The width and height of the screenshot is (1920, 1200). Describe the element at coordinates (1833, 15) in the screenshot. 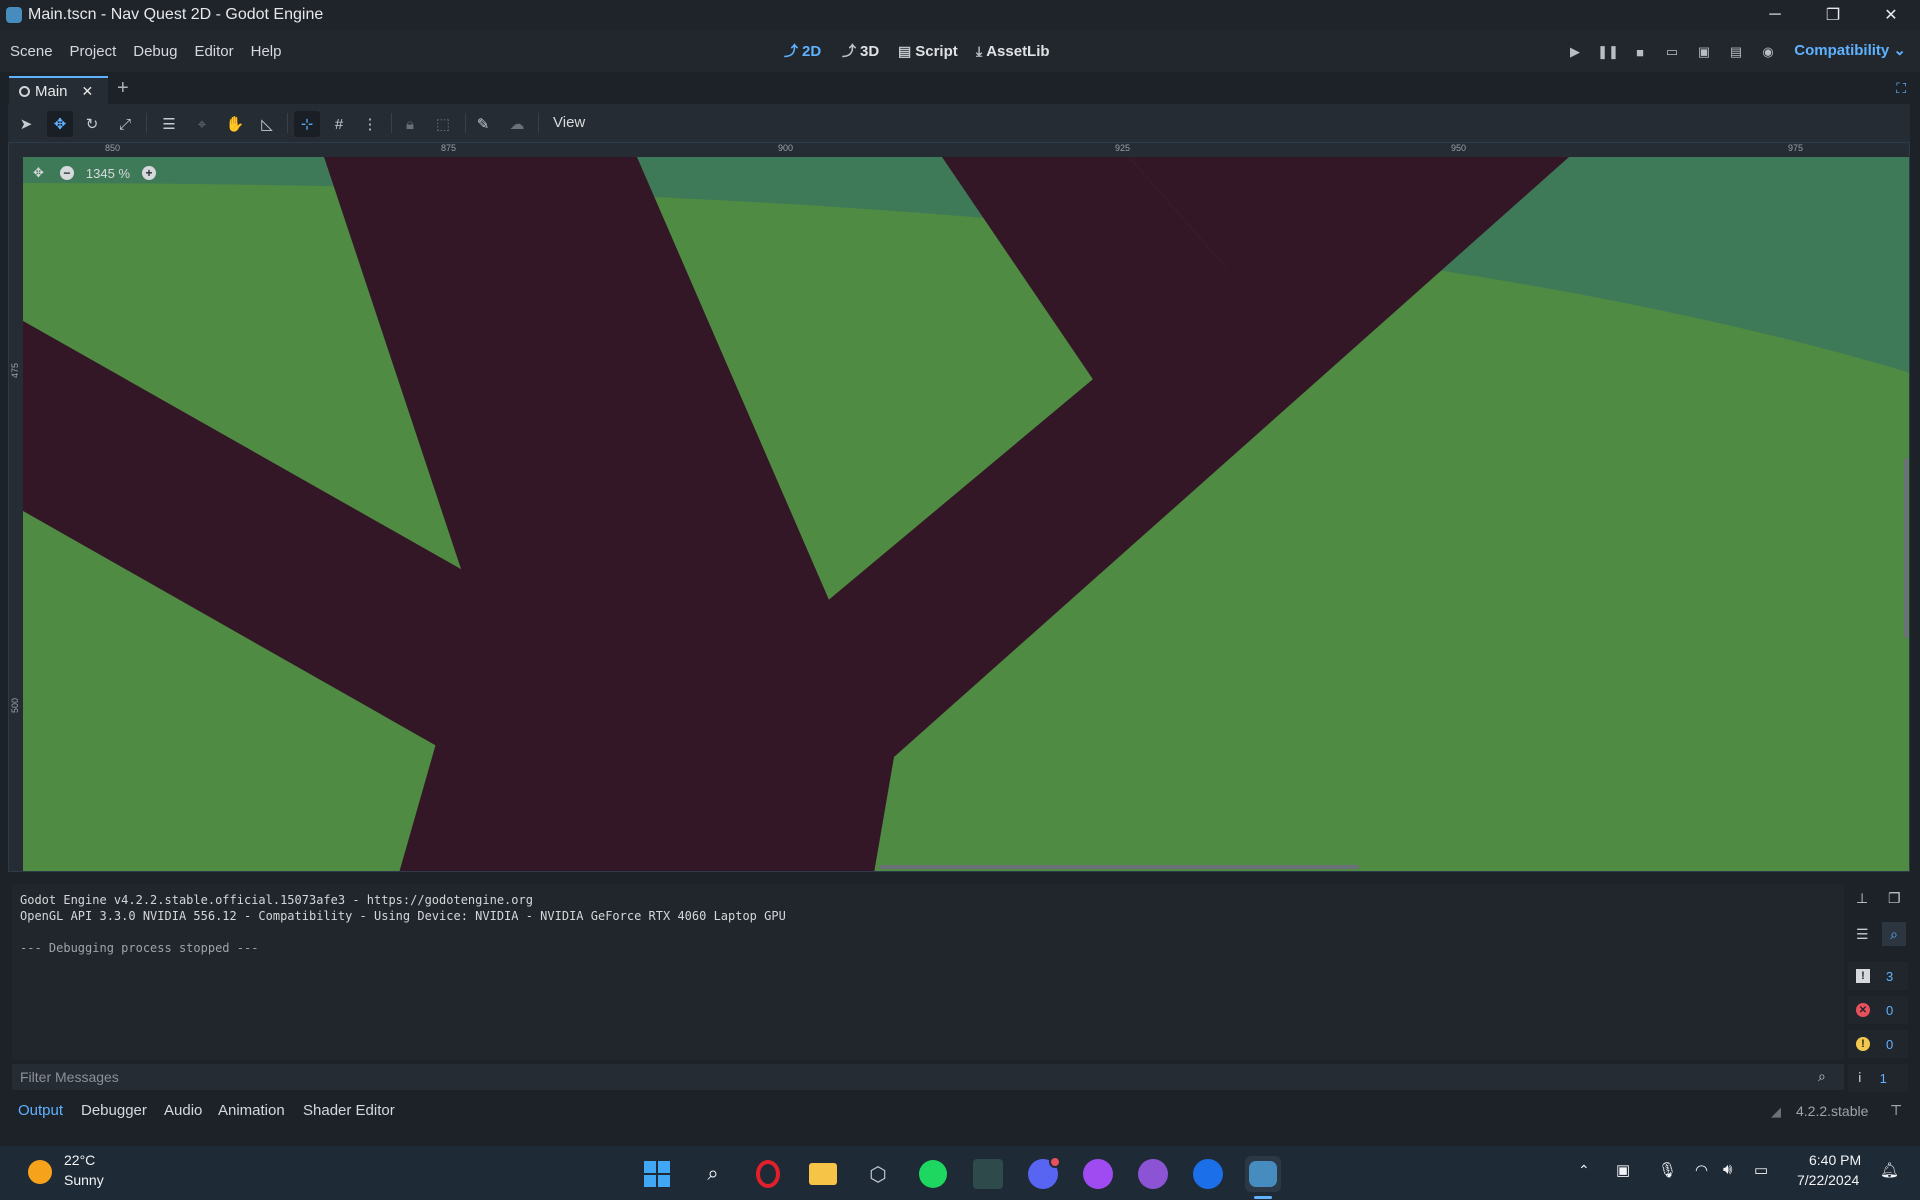

I see `restore-button: ❐` at that location.